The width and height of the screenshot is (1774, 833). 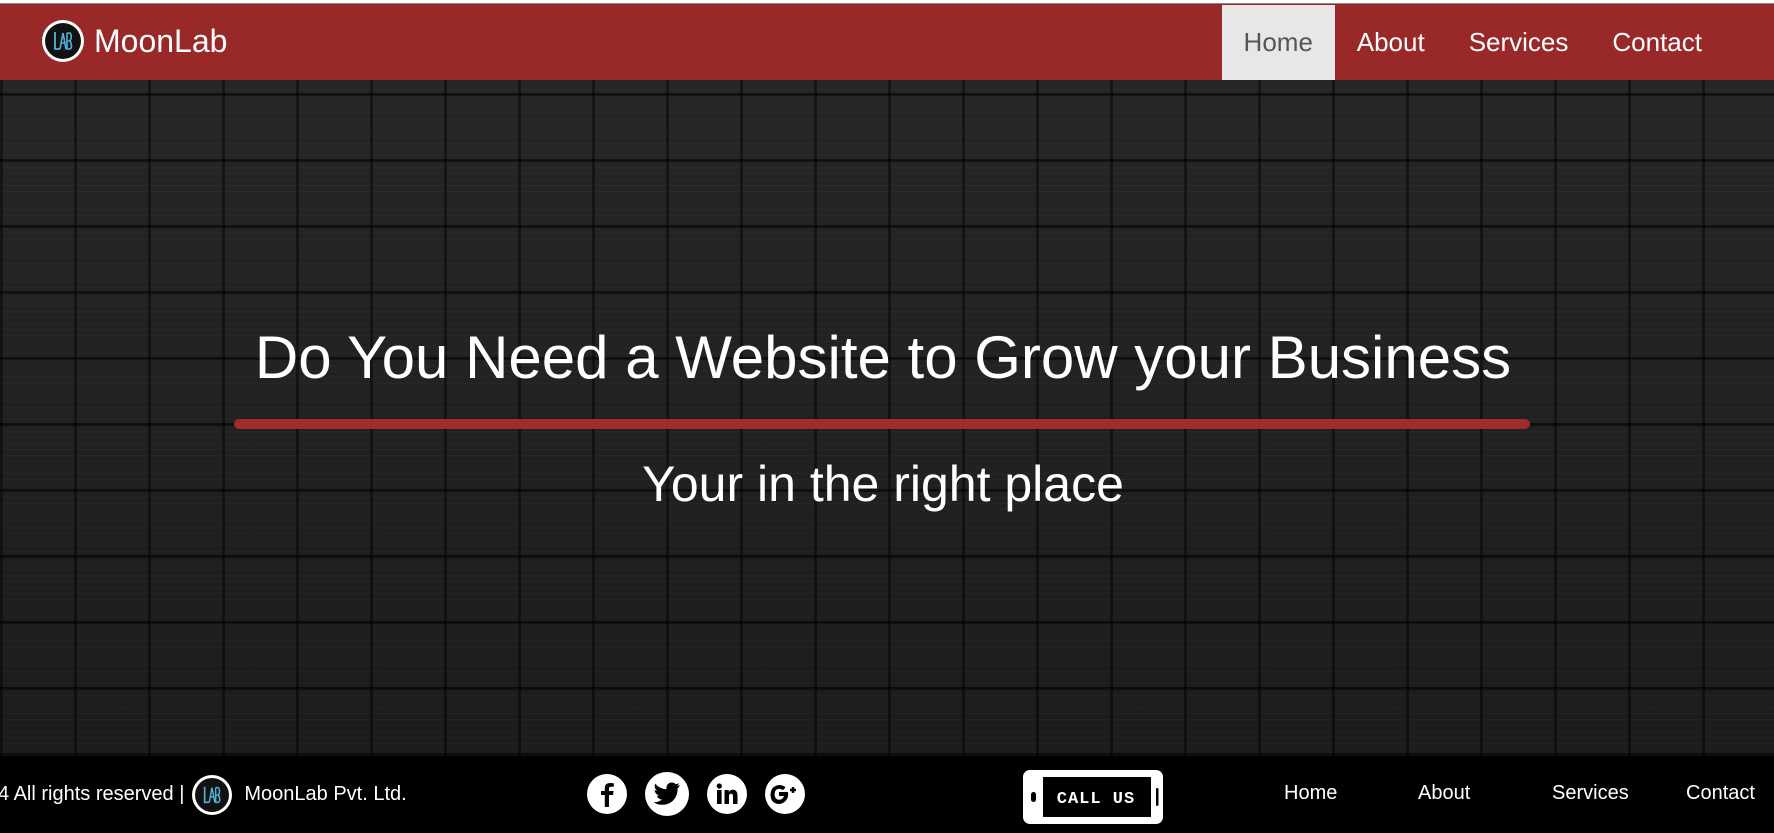 I want to click on nav-about: About, so click(x=1391, y=42).